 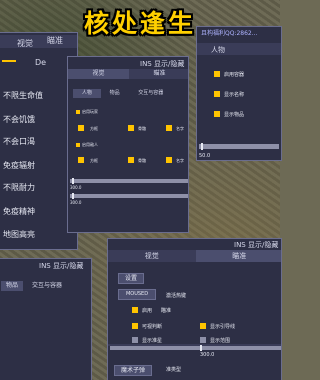 I want to click on top-right-panel: 且构福利QQ:2862... 人物 启用容器 显示名称 显示物品 50.0, so click(x=239, y=93).